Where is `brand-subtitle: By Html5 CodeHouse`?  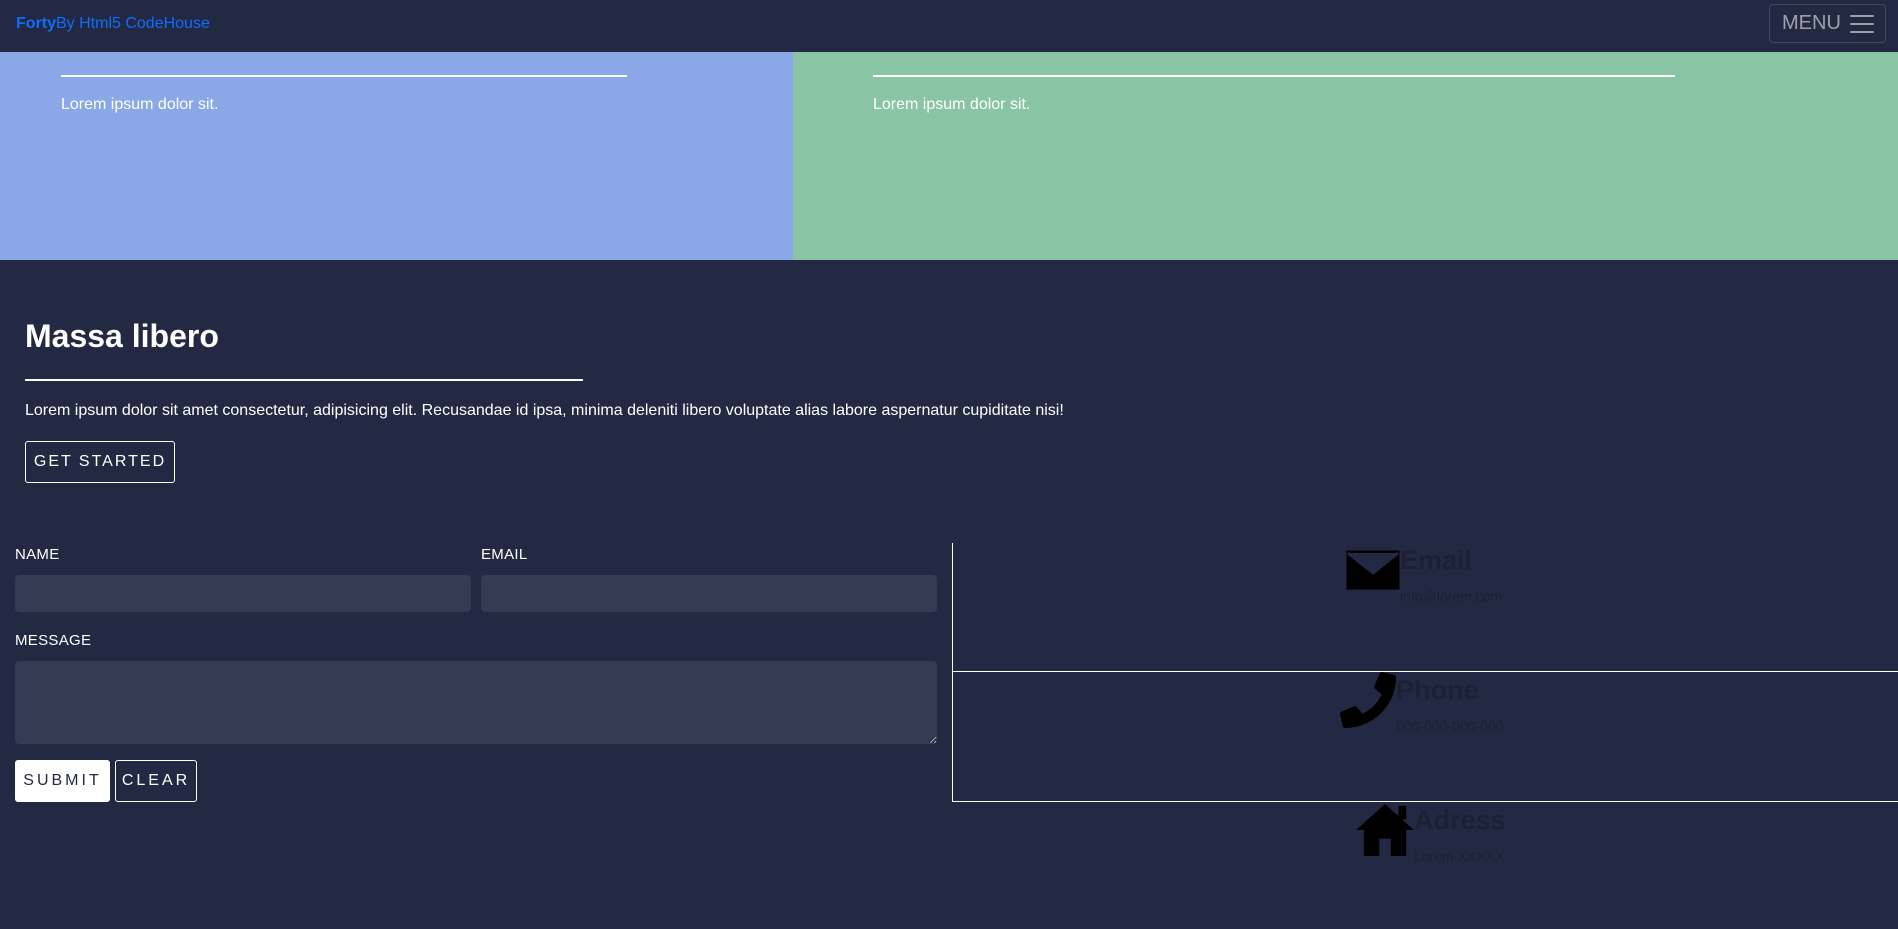 brand-subtitle: By Html5 CodeHouse is located at coordinates (133, 23).